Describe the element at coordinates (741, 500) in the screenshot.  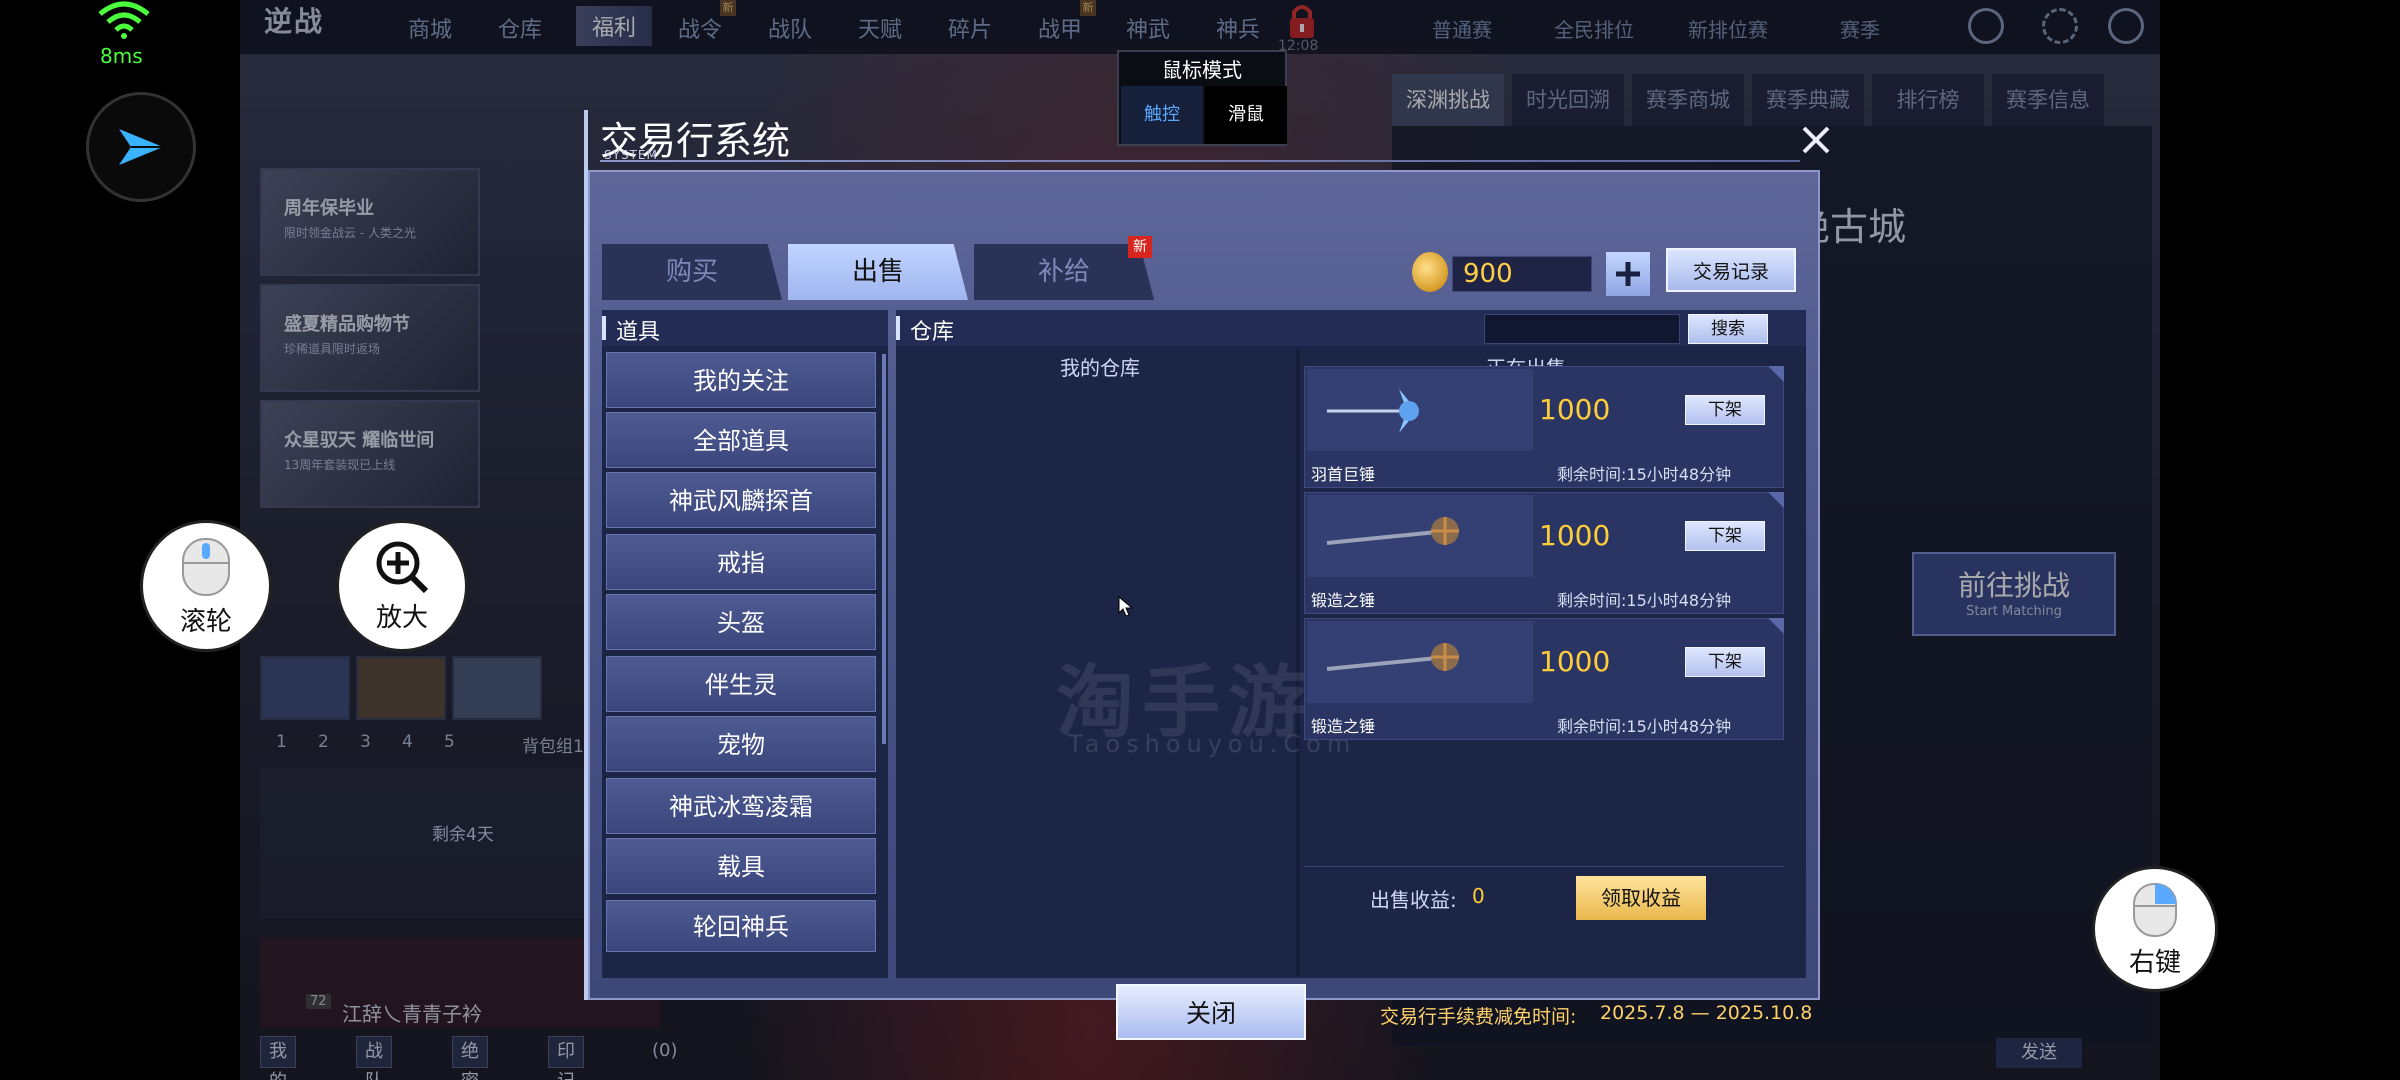
I see `category-item: 神武风麟探首` at that location.